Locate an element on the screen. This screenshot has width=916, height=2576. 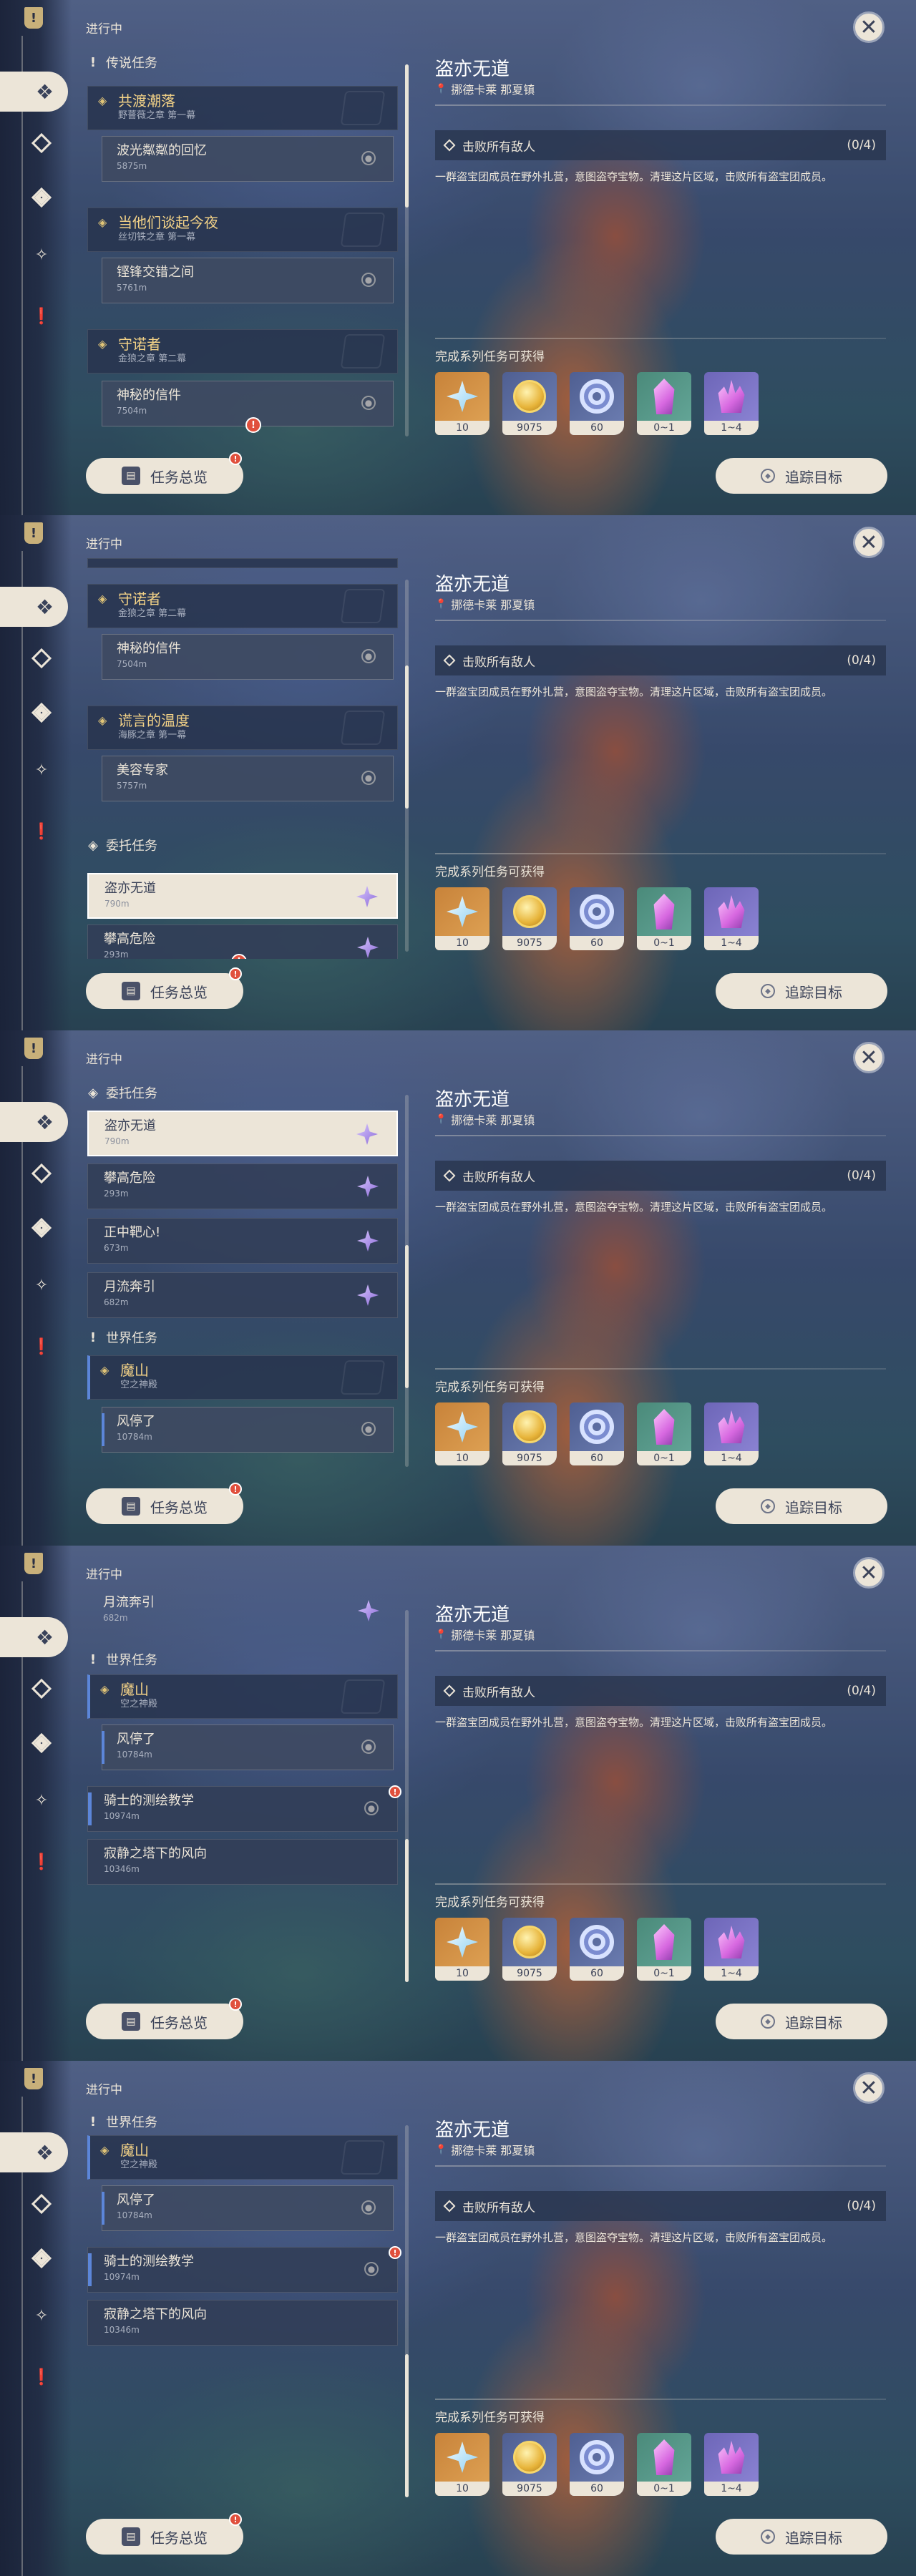
quest-group: ◈ 当他们谈起今夜 丝切铁之章 第一幕 is located at coordinates (242, 230).